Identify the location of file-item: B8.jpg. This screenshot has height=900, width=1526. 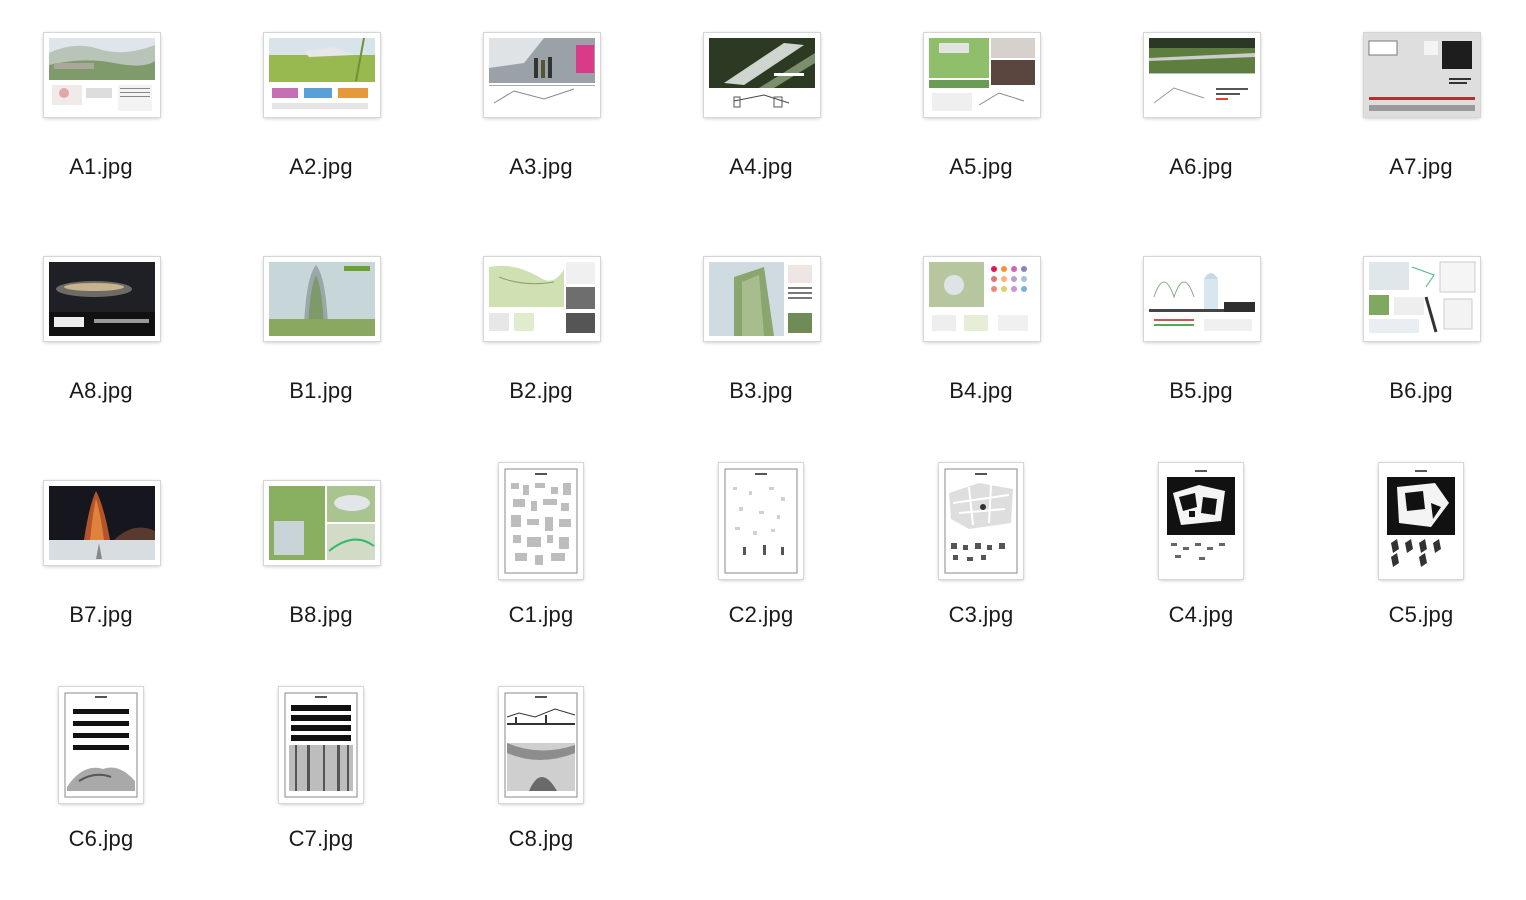
(321, 560).